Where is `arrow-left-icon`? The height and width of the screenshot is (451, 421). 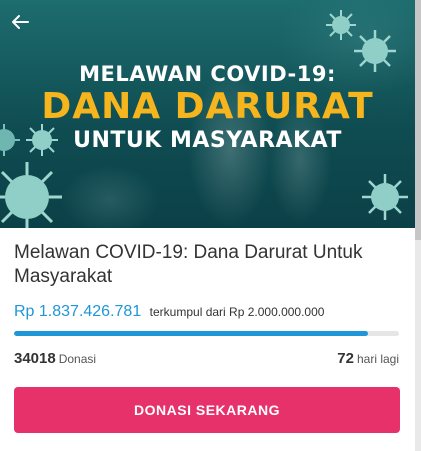 arrow-left-icon is located at coordinates (20, 22).